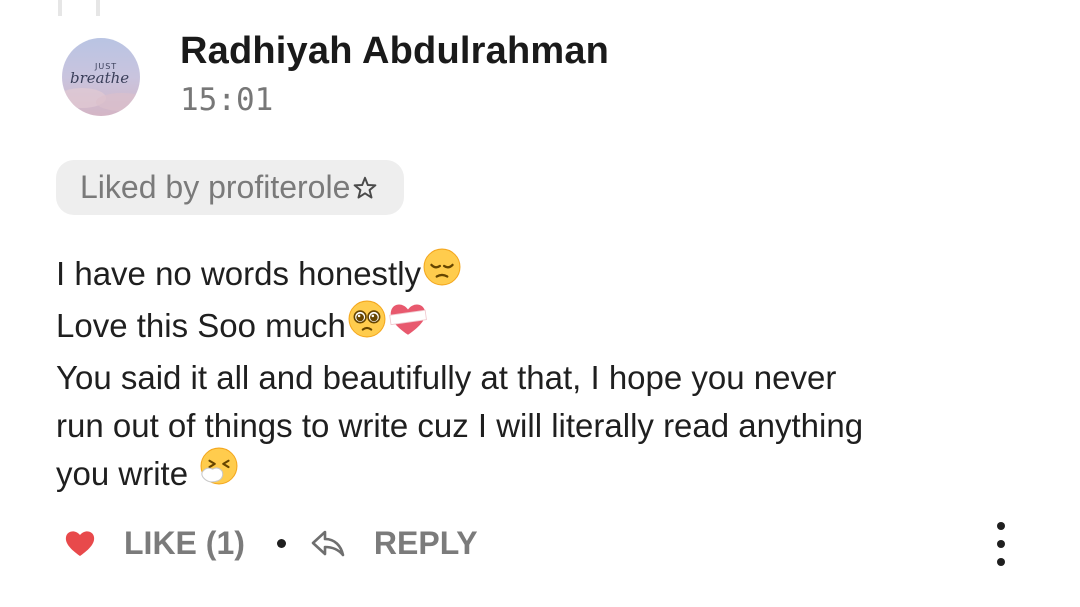 This screenshot has width=1080, height=607. I want to click on sneezing-face-emoji-icon, so click(219, 472).